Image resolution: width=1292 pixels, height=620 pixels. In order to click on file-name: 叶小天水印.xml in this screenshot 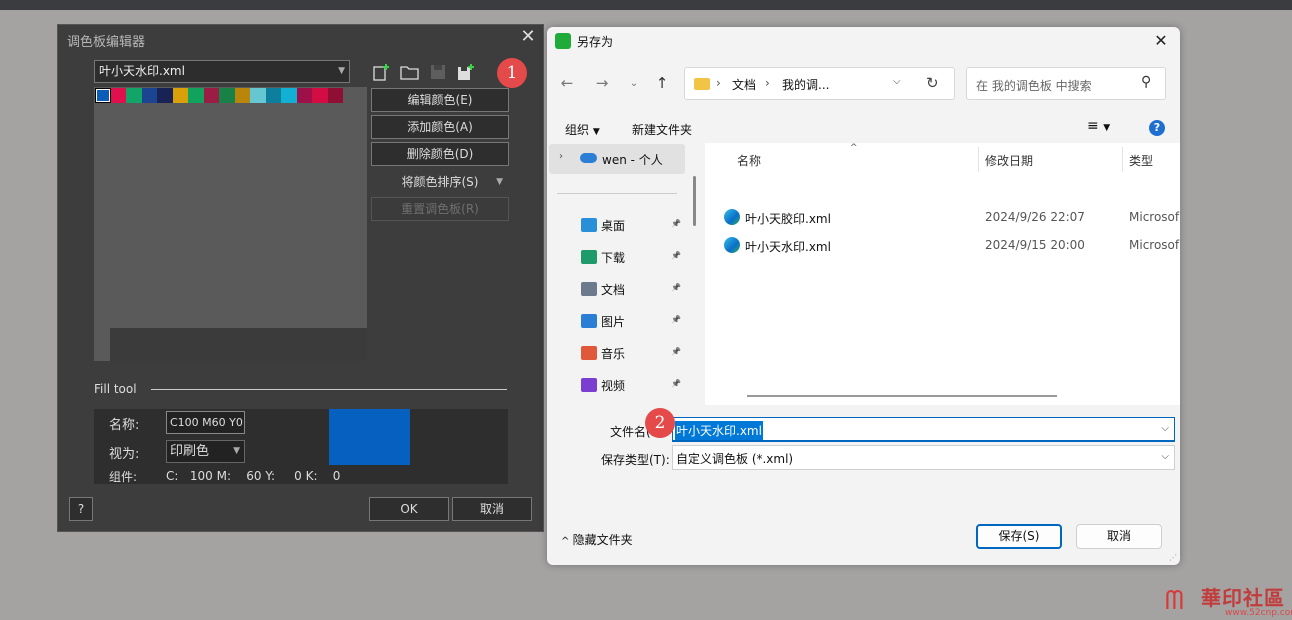, I will do `click(788, 247)`.